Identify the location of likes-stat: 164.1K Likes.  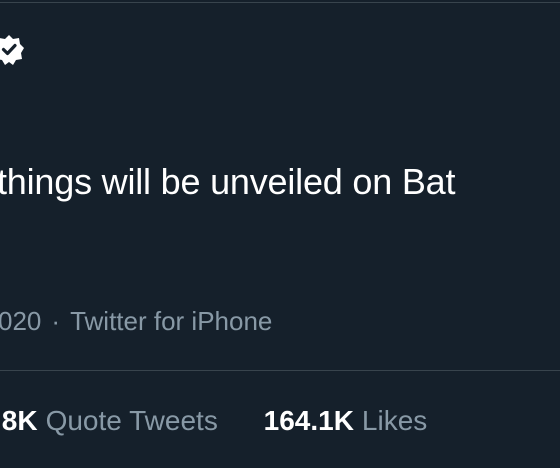
(346, 421).